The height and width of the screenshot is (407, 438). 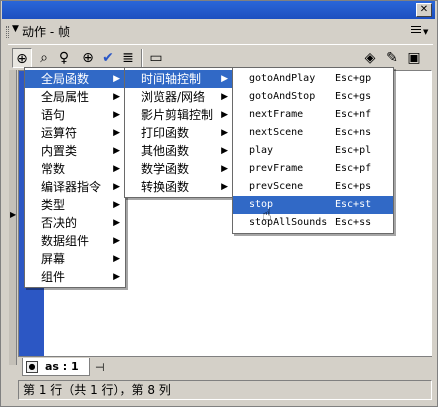 I want to click on global-functions-submenu: 时间轴控制 ▶ 浏览器/网络 ▶ 影片剪辑控制 ▶ 打印函数 ▶ 其他函数 ▶ 数学函数 ▶ 转换函数 ▶, so click(x=179, y=132).